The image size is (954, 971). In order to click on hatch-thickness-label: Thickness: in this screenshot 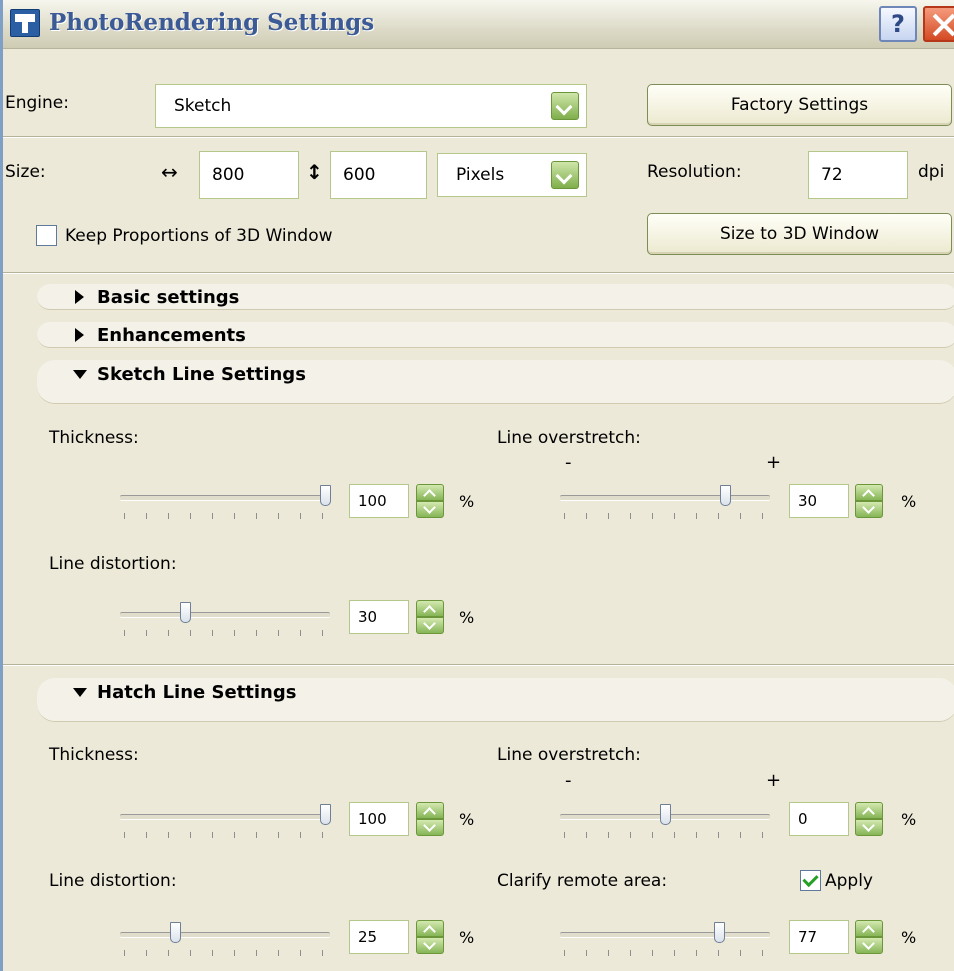, I will do `click(94, 755)`.